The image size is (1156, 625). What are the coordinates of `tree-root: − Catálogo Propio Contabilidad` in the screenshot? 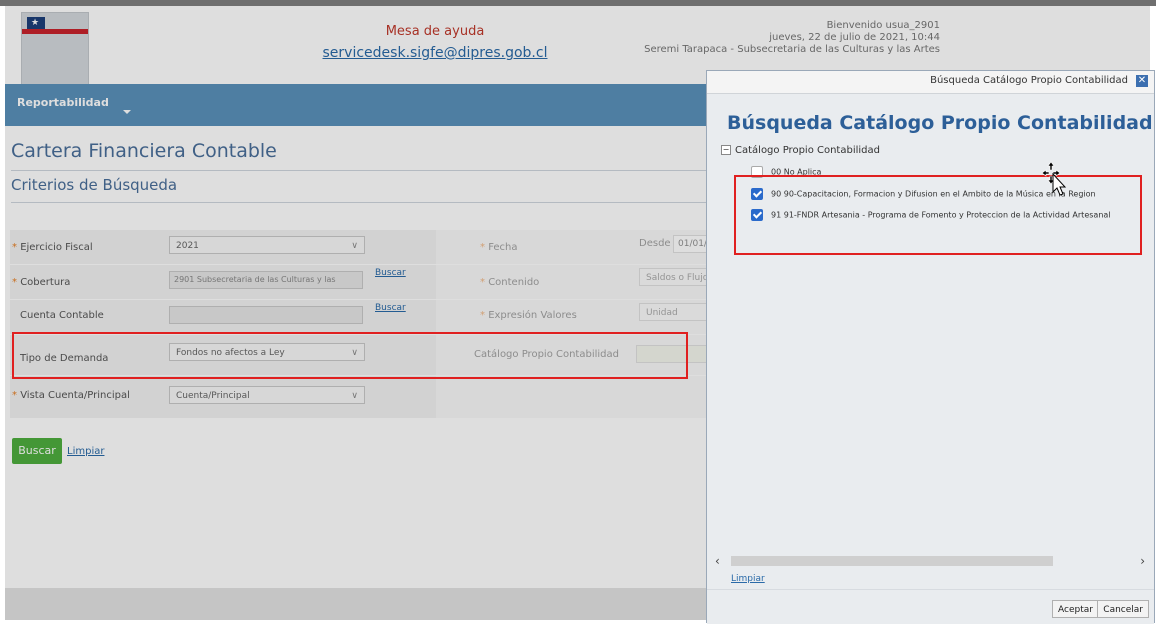 It's located at (800, 150).